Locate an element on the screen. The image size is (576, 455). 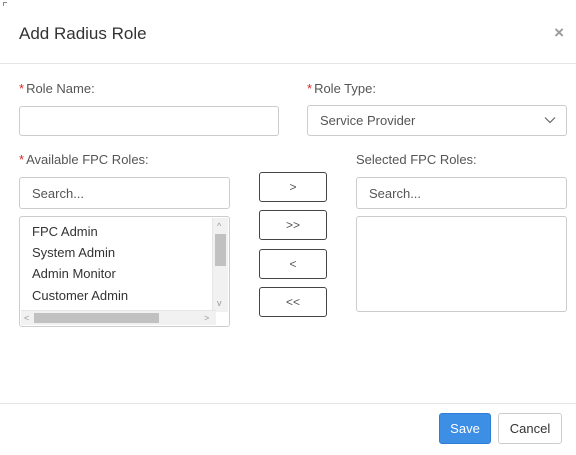
scroll-left-icon: < is located at coordinates (26, 318).